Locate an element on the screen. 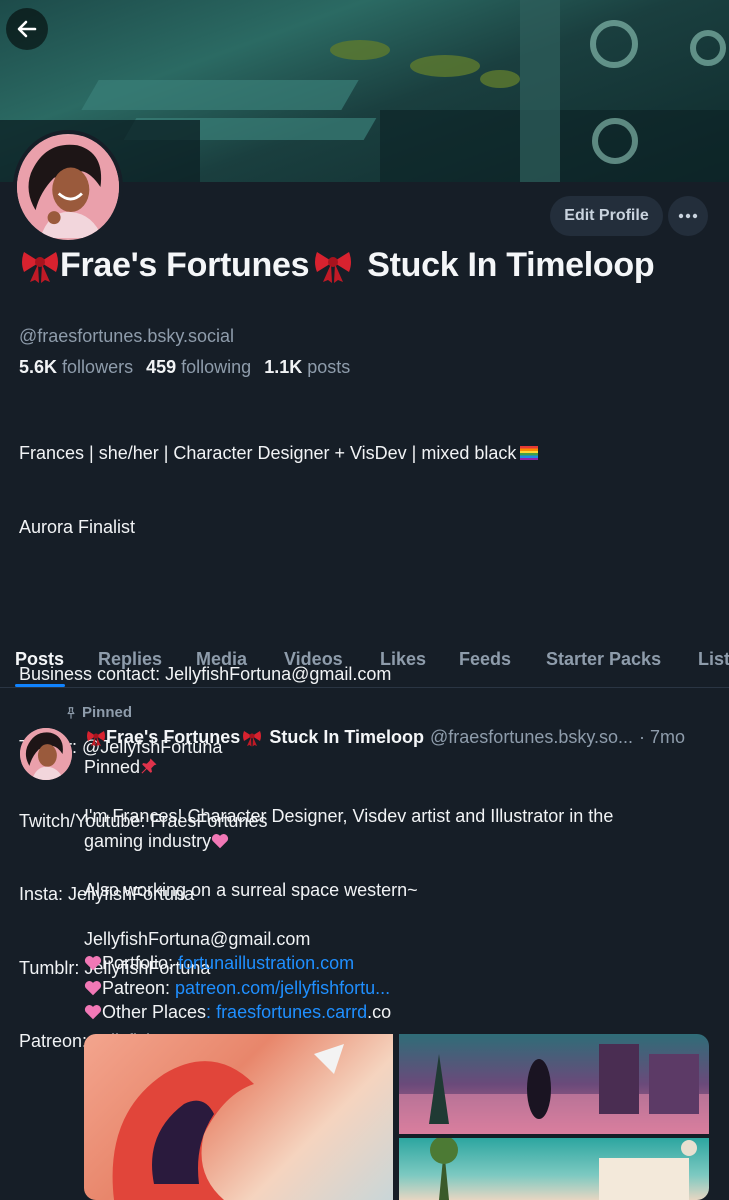  back-button is located at coordinates (27, 29).